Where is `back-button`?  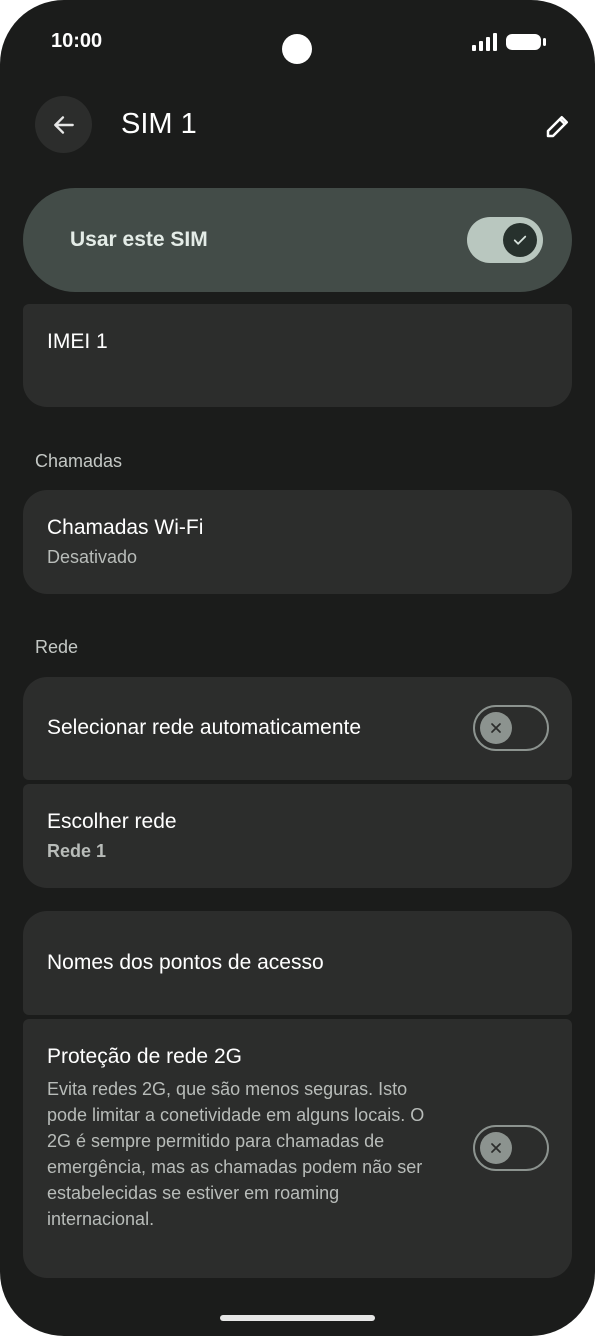
back-button is located at coordinates (63, 124).